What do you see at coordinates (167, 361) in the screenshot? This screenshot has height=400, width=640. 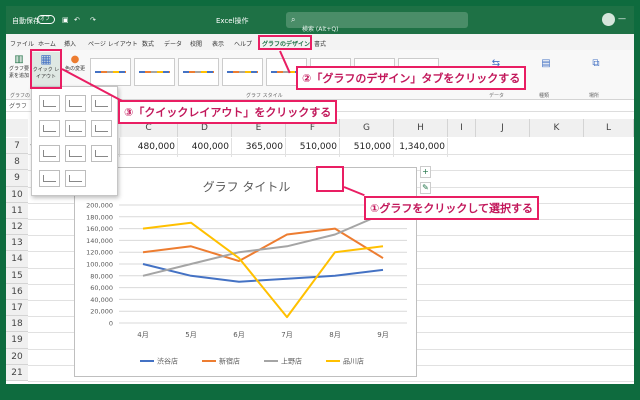 I see `legend-label: 渋谷店` at bounding box center [167, 361].